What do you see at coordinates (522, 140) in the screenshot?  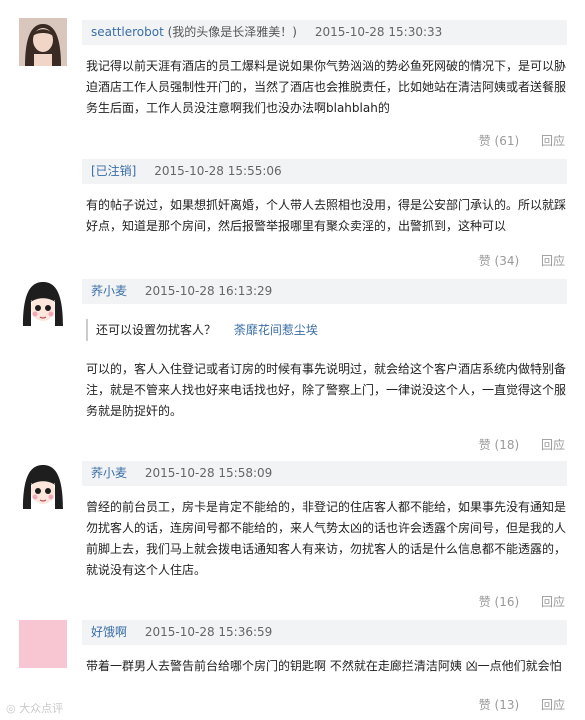 I see `comment-actions: 赞 (61) 回应` at bounding box center [522, 140].